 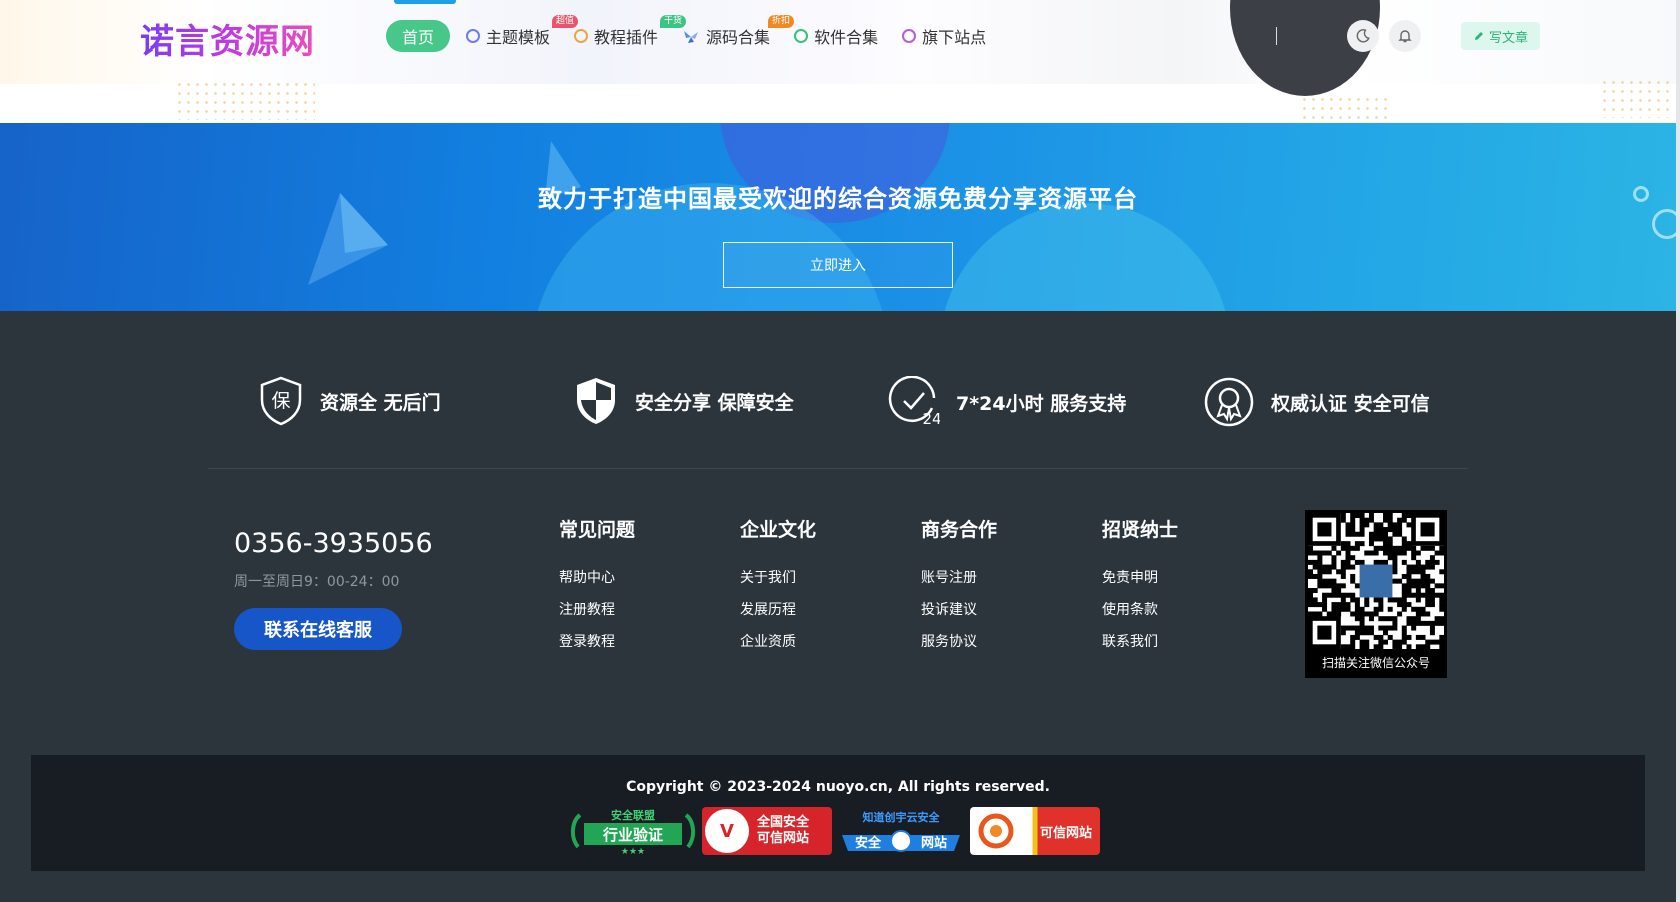 What do you see at coordinates (914, 402) in the screenshot?
I see `clock-24-icon: 24` at bounding box center [914, 402].